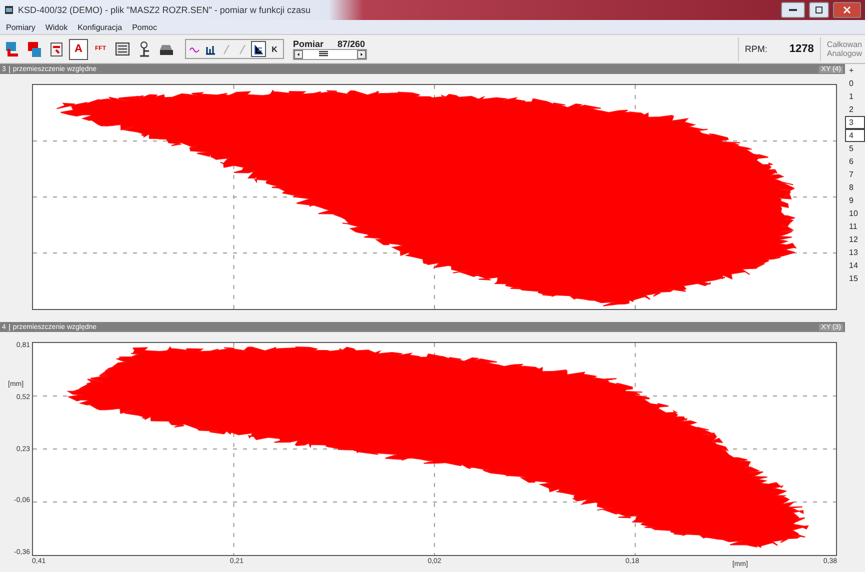 This screenshot has height=572, width=865. I want to click on channel-item: 12, so click(855, 239).